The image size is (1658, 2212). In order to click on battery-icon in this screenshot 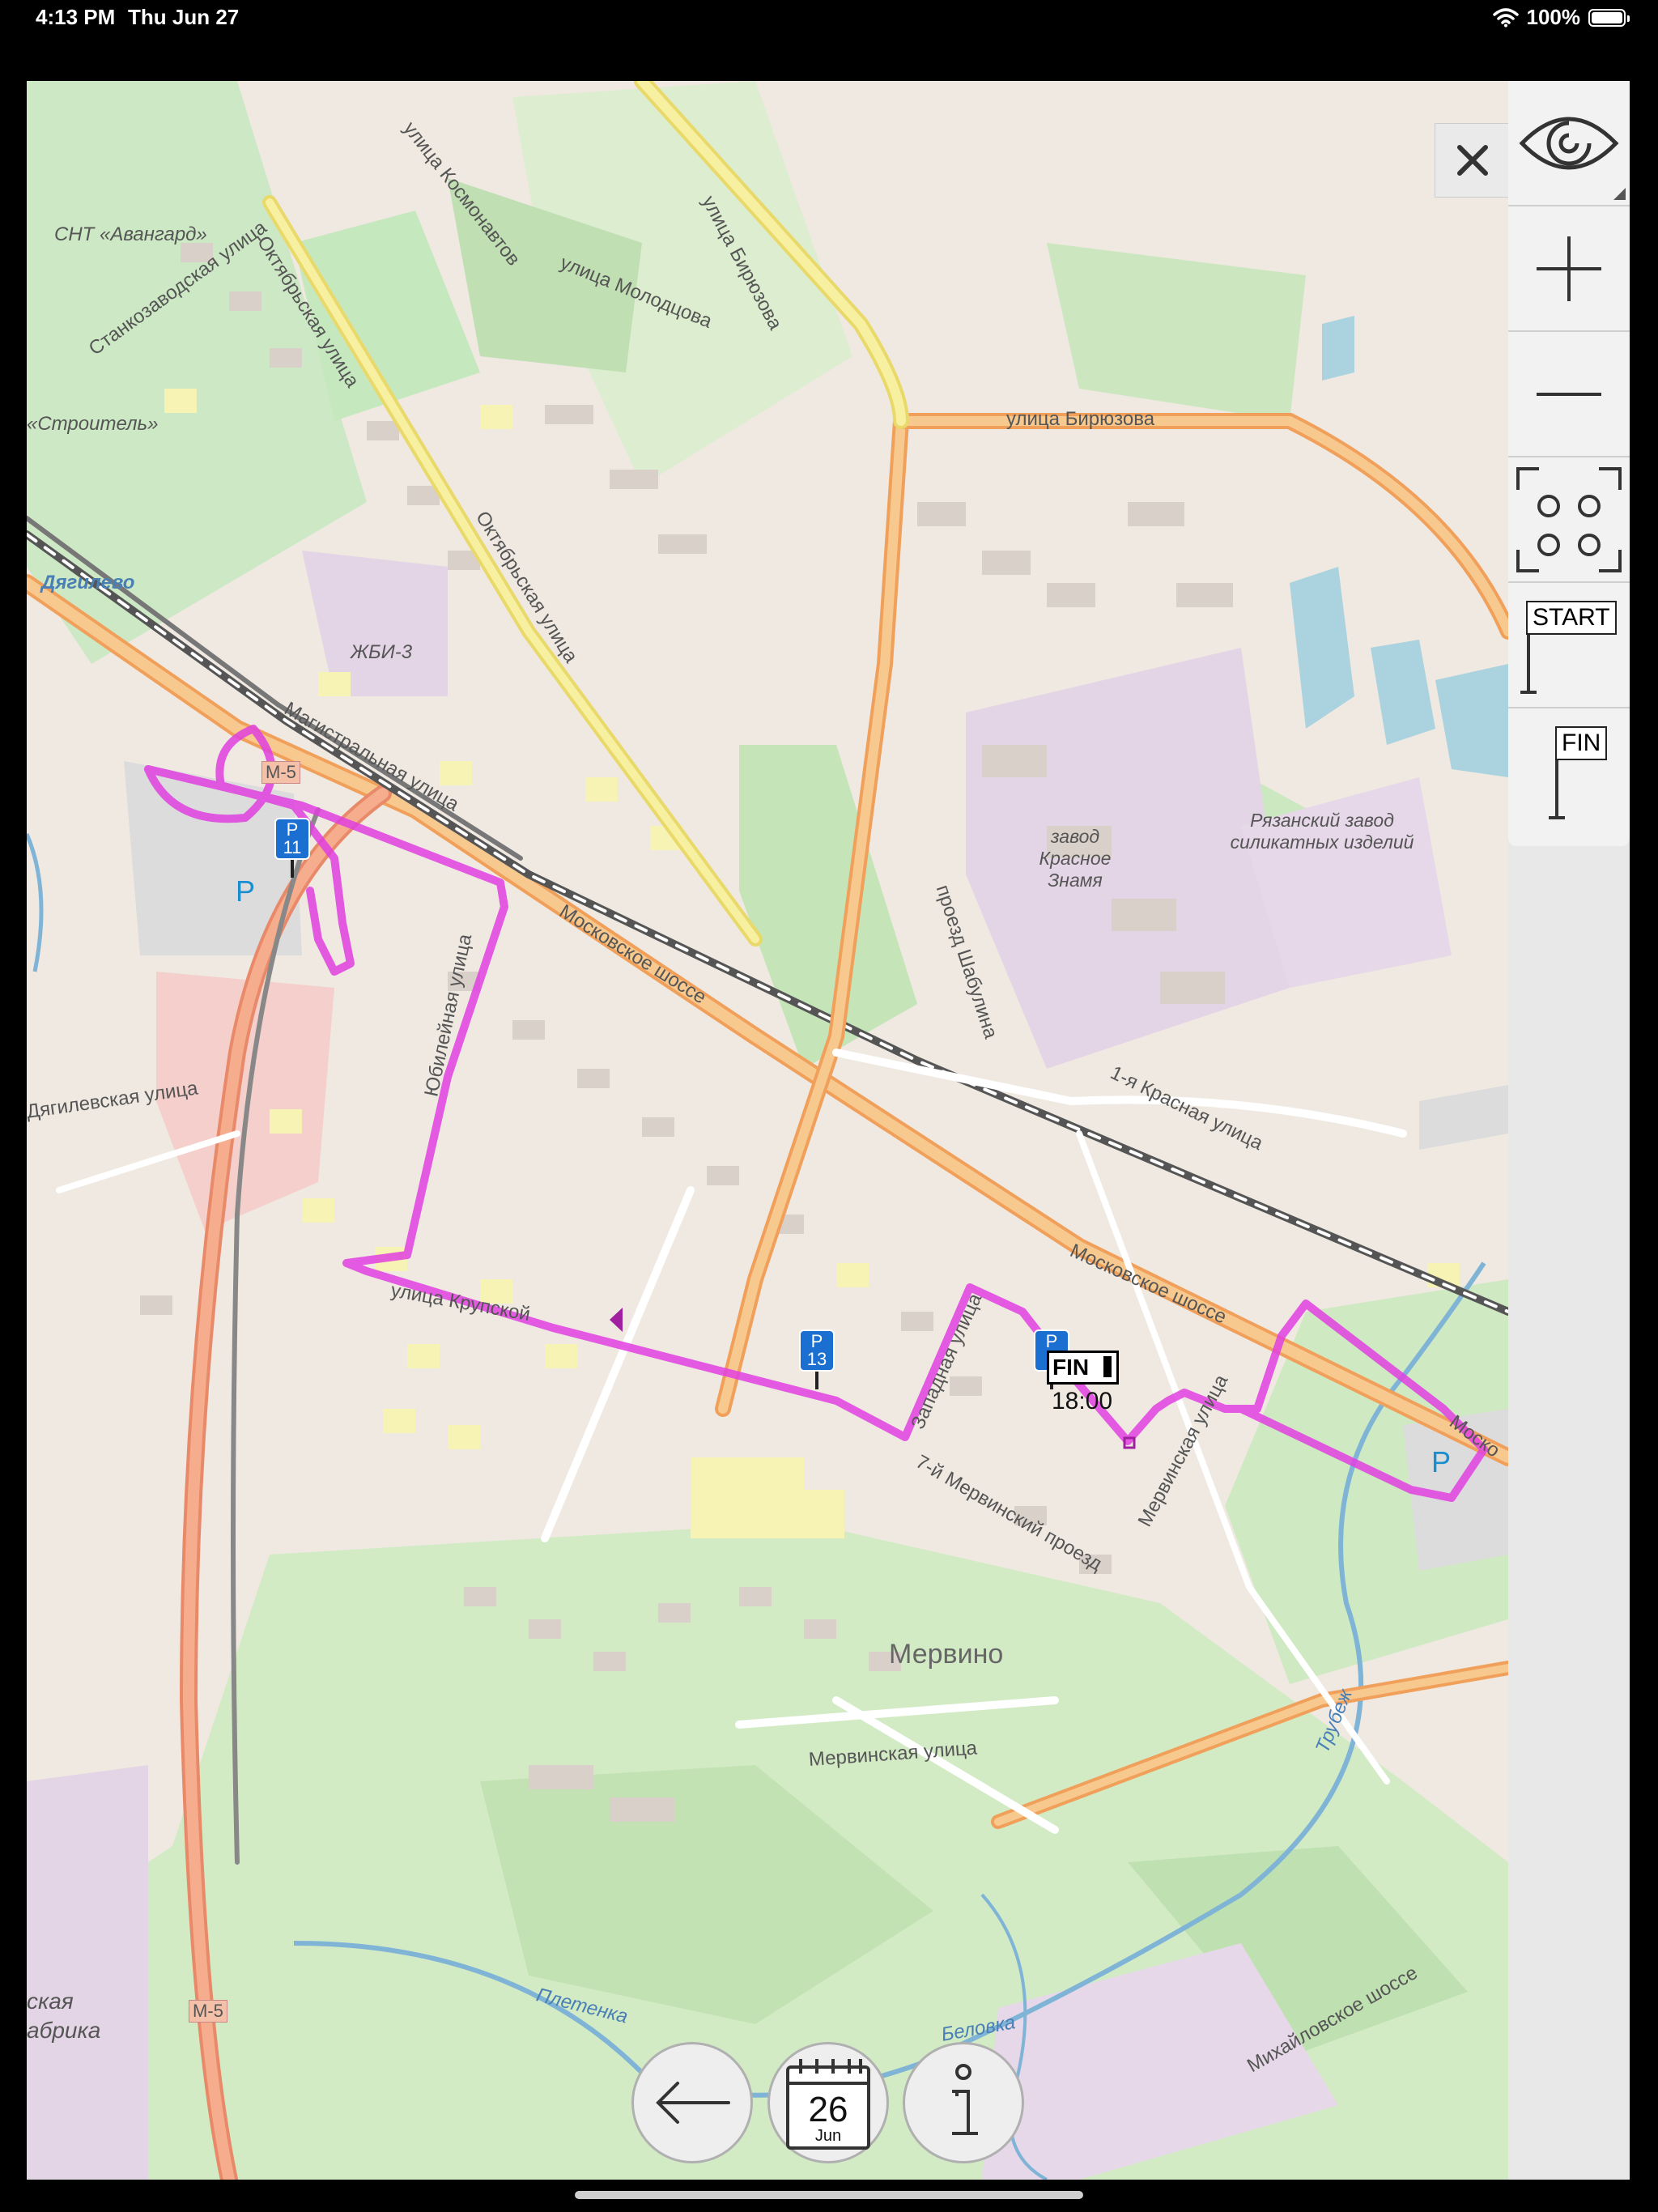, I will do `click(1609, 18)`.